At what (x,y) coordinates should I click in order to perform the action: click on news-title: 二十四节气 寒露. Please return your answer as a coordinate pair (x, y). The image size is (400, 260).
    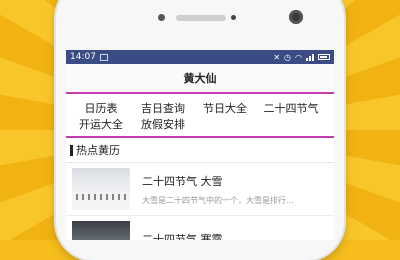
    Looking at the image, I should click on (182, 236).